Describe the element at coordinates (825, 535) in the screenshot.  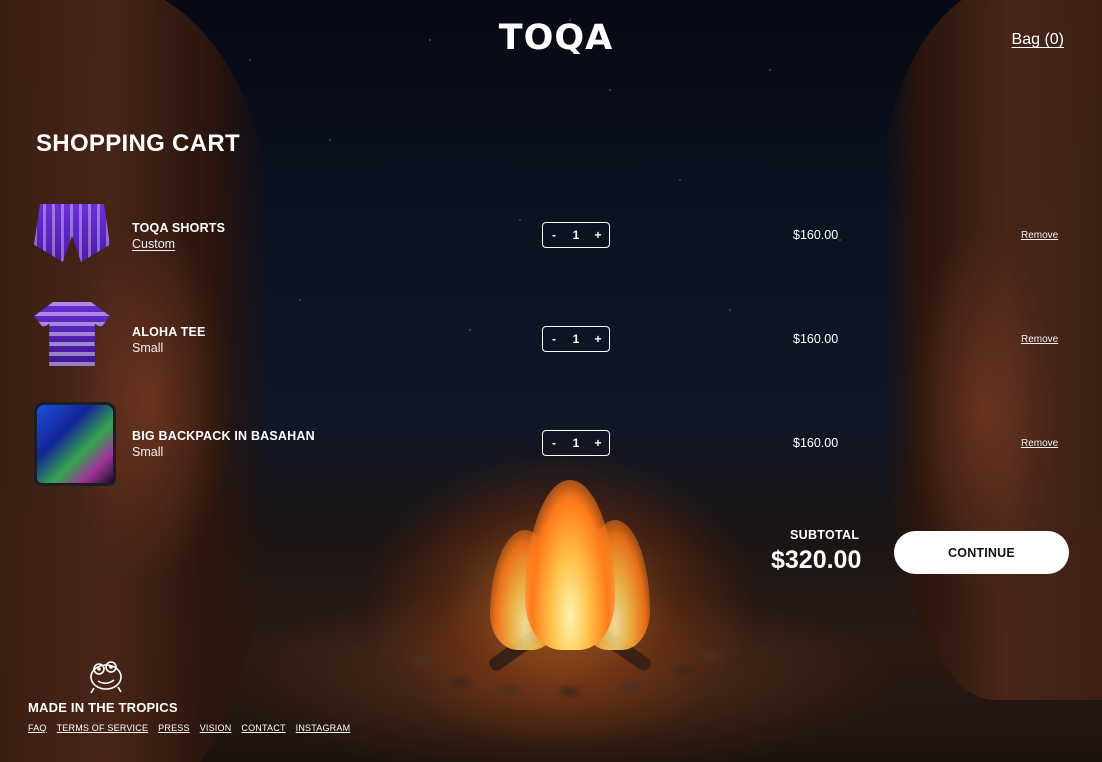
I see `subtotal-label: SUBTOTAL` at that location.